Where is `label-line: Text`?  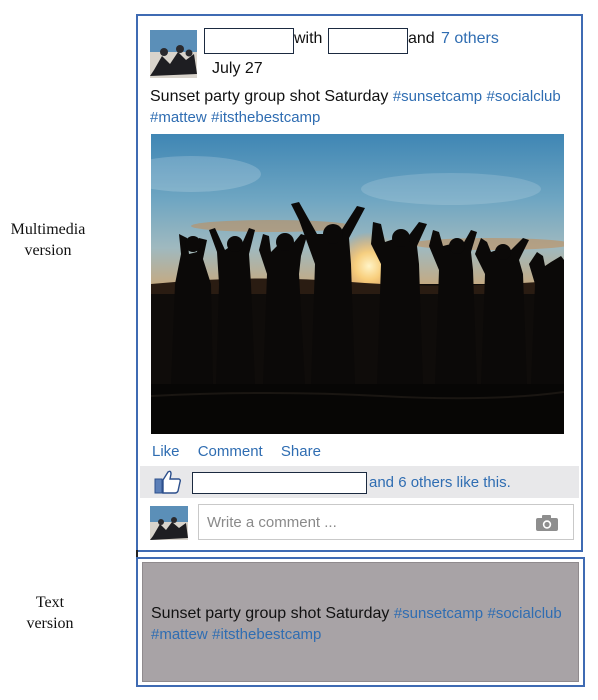
label-line: Text is located at coordinates (50, 602).